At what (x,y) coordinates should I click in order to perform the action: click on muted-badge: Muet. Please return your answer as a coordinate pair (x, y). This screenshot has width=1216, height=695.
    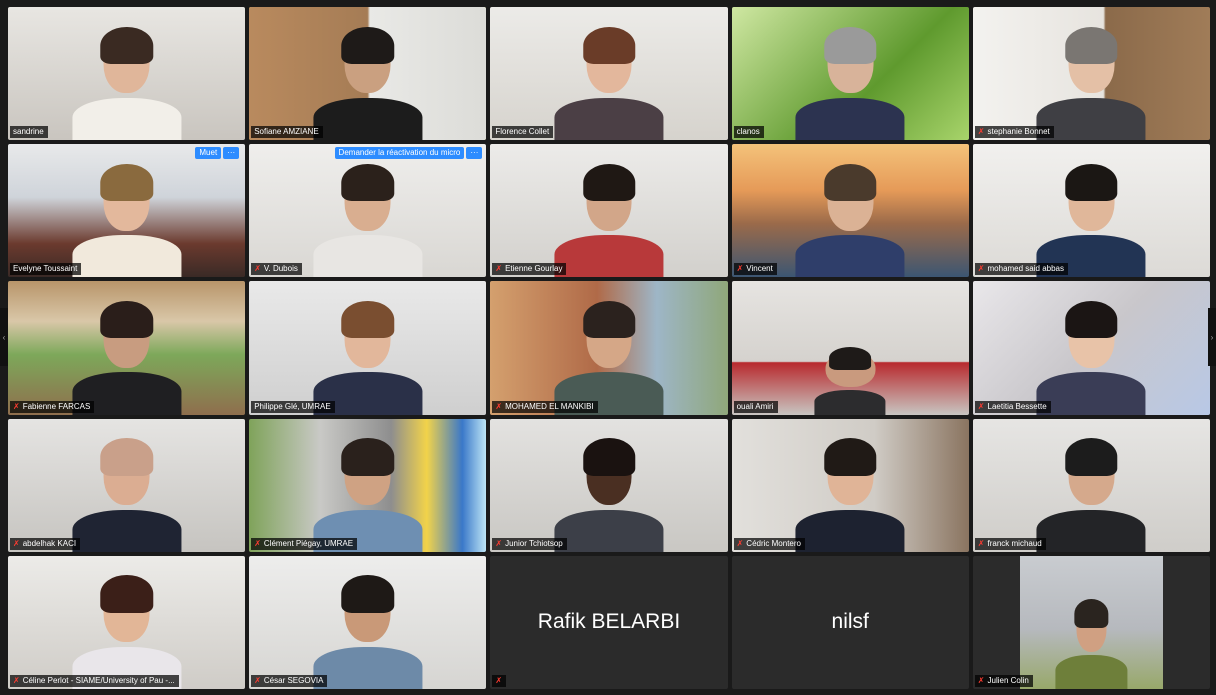
    Looking at the image, I should click on (208, 153).